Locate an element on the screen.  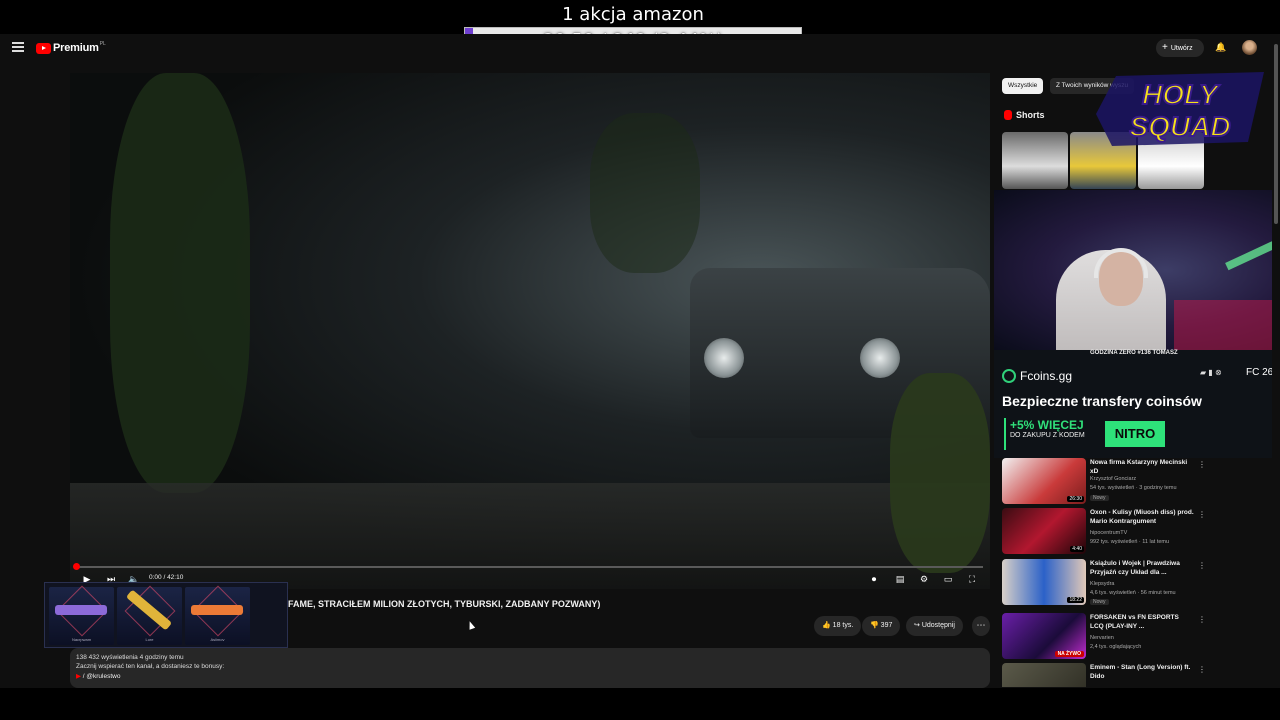
rifle-skin-icon is located at coordinates (217, 610).